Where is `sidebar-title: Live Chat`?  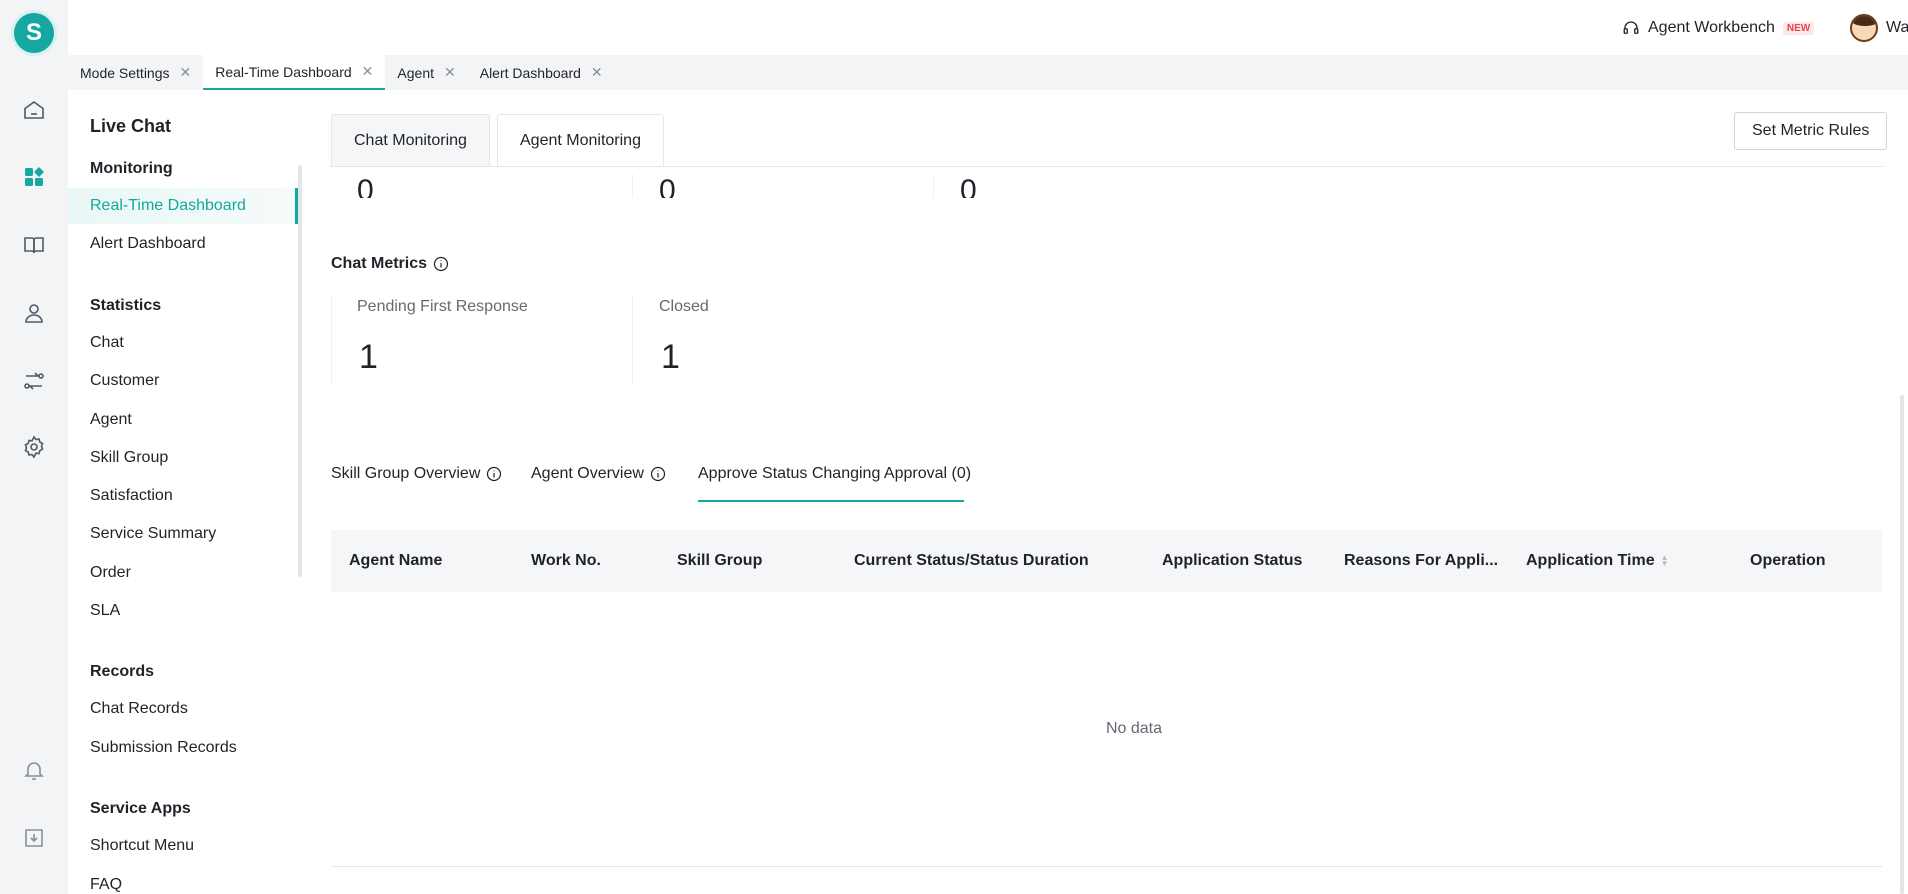
sidebar-title: Live Chat is located at coordinates (131, 126).